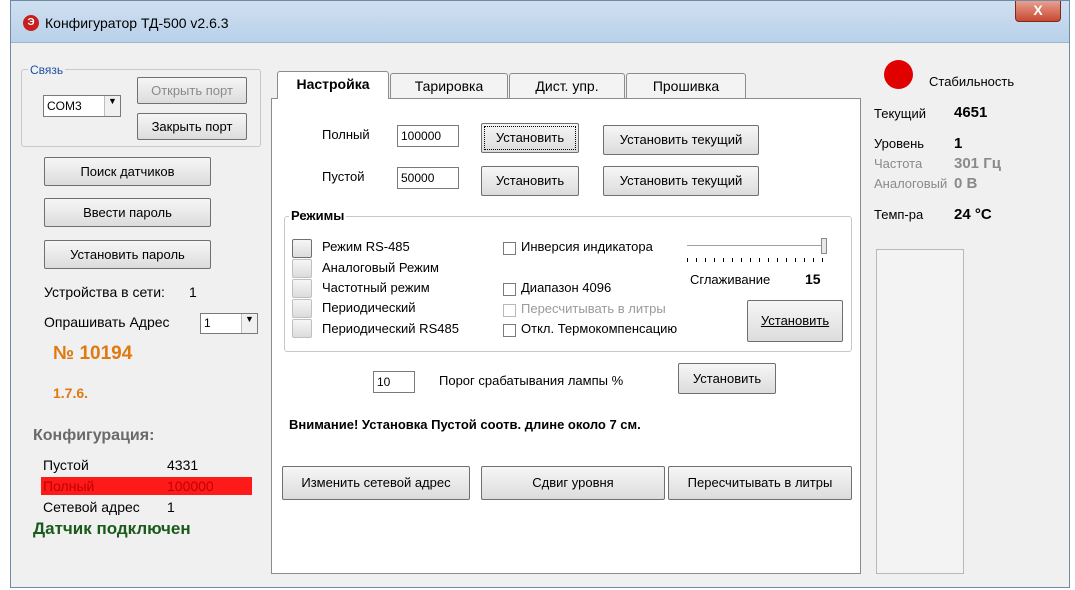 The height and width of the screenshot is (590, 1075). What do you see at coordinates (813, 279) in the screenshot?
I see `smoothing-value: 15` at bounding box center [813, 279].